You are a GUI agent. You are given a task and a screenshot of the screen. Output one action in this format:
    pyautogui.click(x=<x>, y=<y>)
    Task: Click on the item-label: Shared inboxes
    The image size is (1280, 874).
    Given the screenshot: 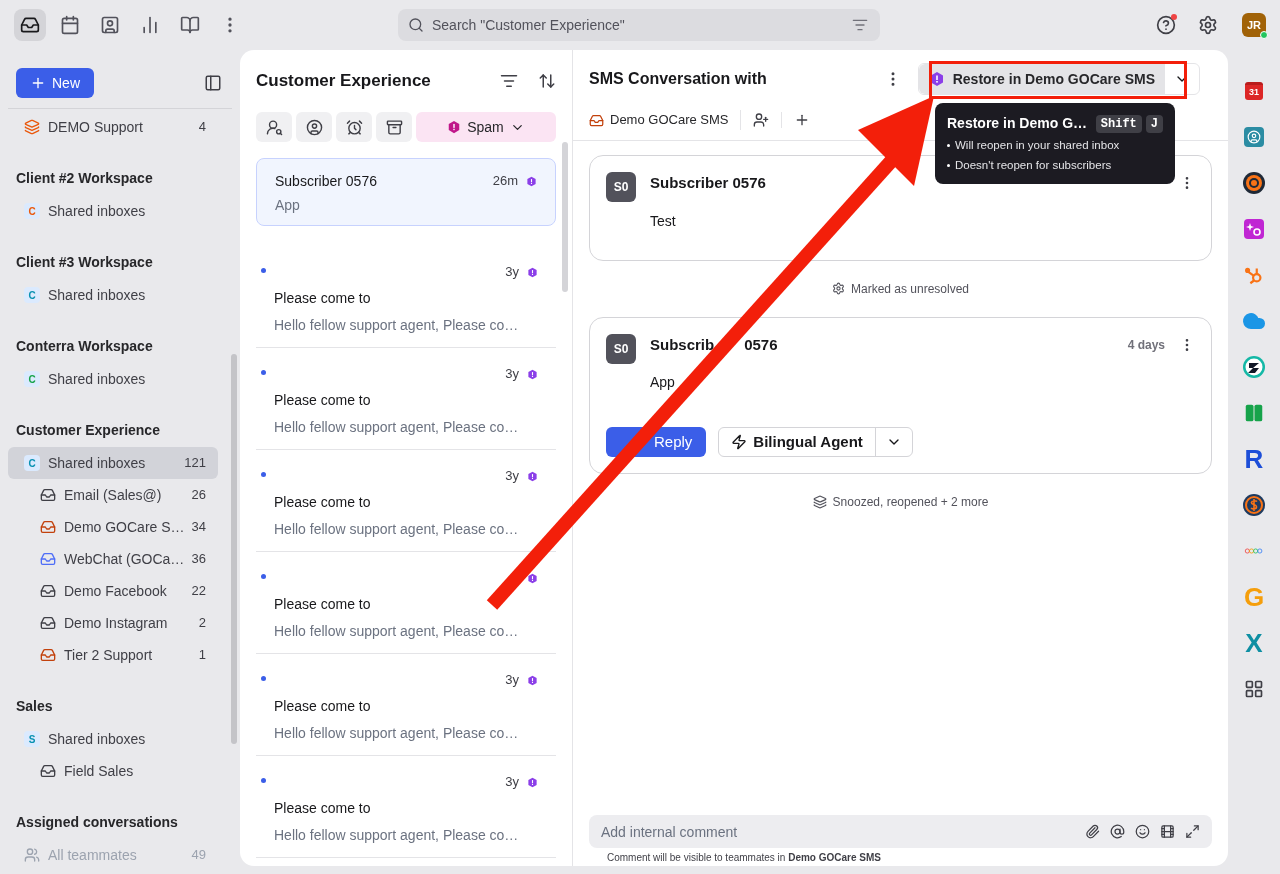 What is the action you would take?
    pyautogui.click(x=97, y=211)
    